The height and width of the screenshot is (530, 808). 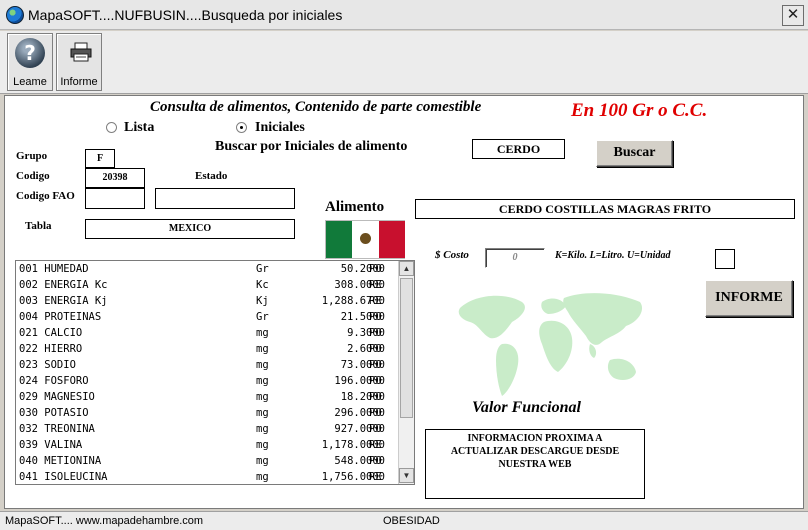 I want to click on help-icon: ?, so click(x=30, y=53).